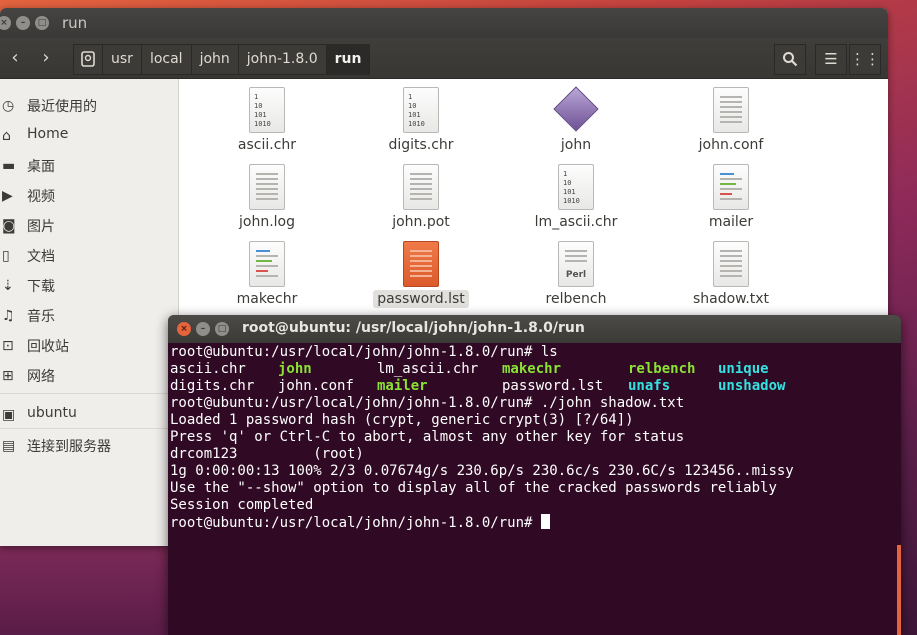 The image size is (917, 635). Describe the element at coordinates (267, 454) in the screenshot. I see `terminal-output-line: drcom123 (root)` at that location.